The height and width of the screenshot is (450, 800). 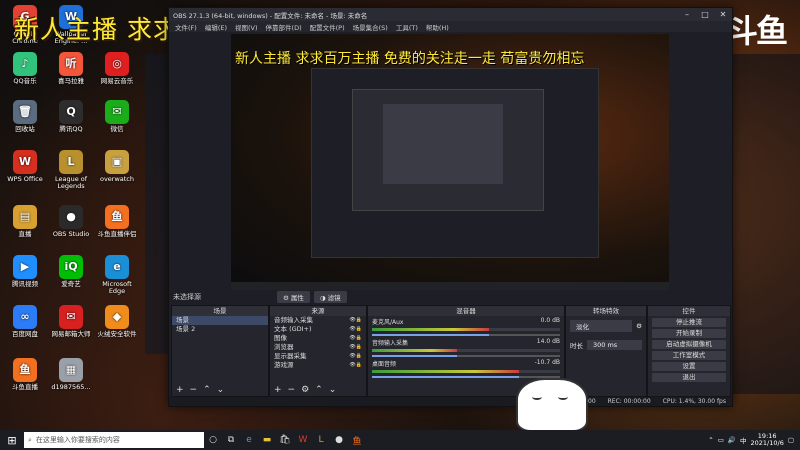 I want to click on desktop-icon: 听喜马拉雅, so click(x=71, y=68).